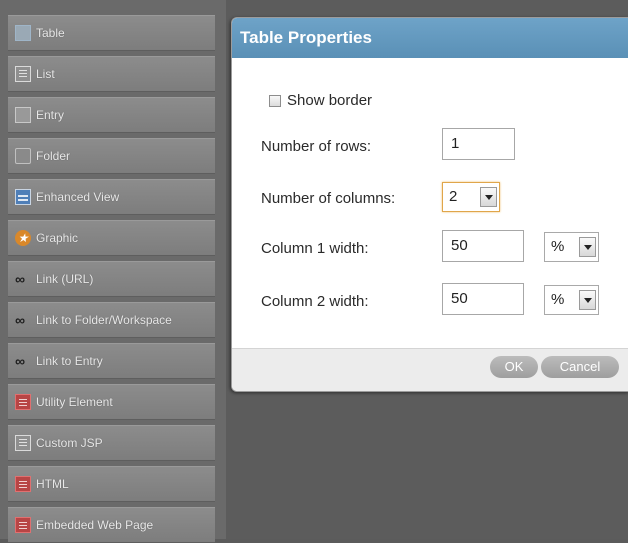  What do you see at coordinates (65, 279) in the screenshot?
I see `sidebar-item-label: Link (URL)` at bounding box center [65, 279].